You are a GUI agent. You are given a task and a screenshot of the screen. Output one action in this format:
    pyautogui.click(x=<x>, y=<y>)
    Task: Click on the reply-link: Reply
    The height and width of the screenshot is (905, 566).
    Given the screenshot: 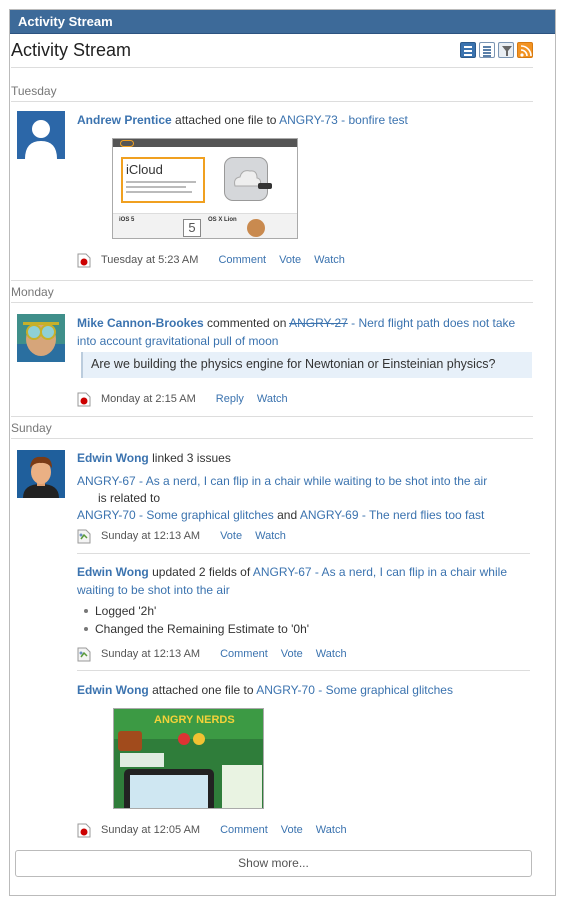 What is the action you would take?
    pyautogui.click(x=230, y=399)
    